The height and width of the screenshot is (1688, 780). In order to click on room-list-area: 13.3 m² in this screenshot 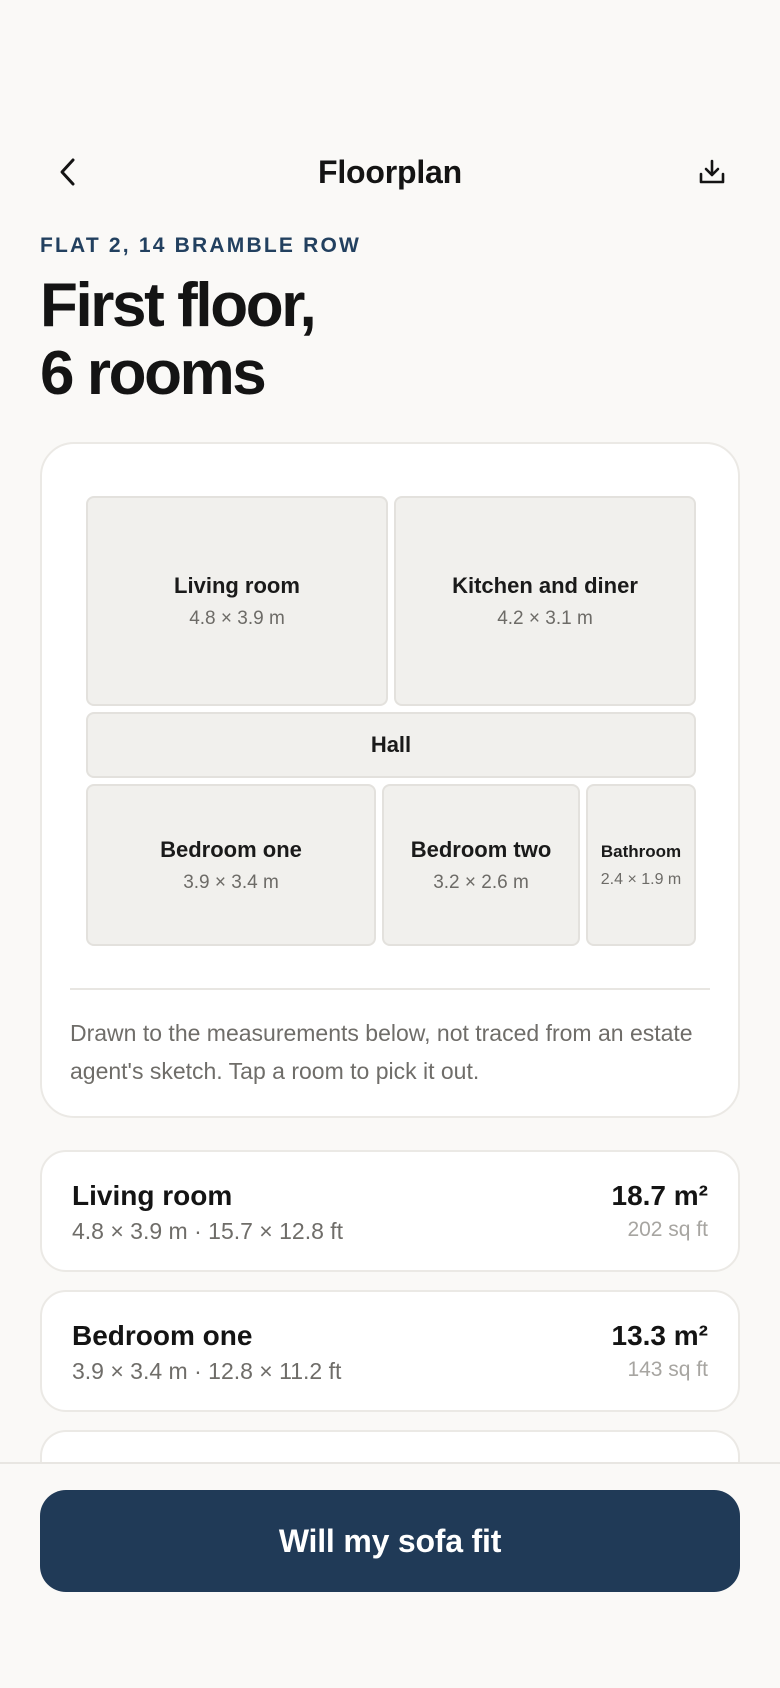, I will do `click(660, 1335)`.